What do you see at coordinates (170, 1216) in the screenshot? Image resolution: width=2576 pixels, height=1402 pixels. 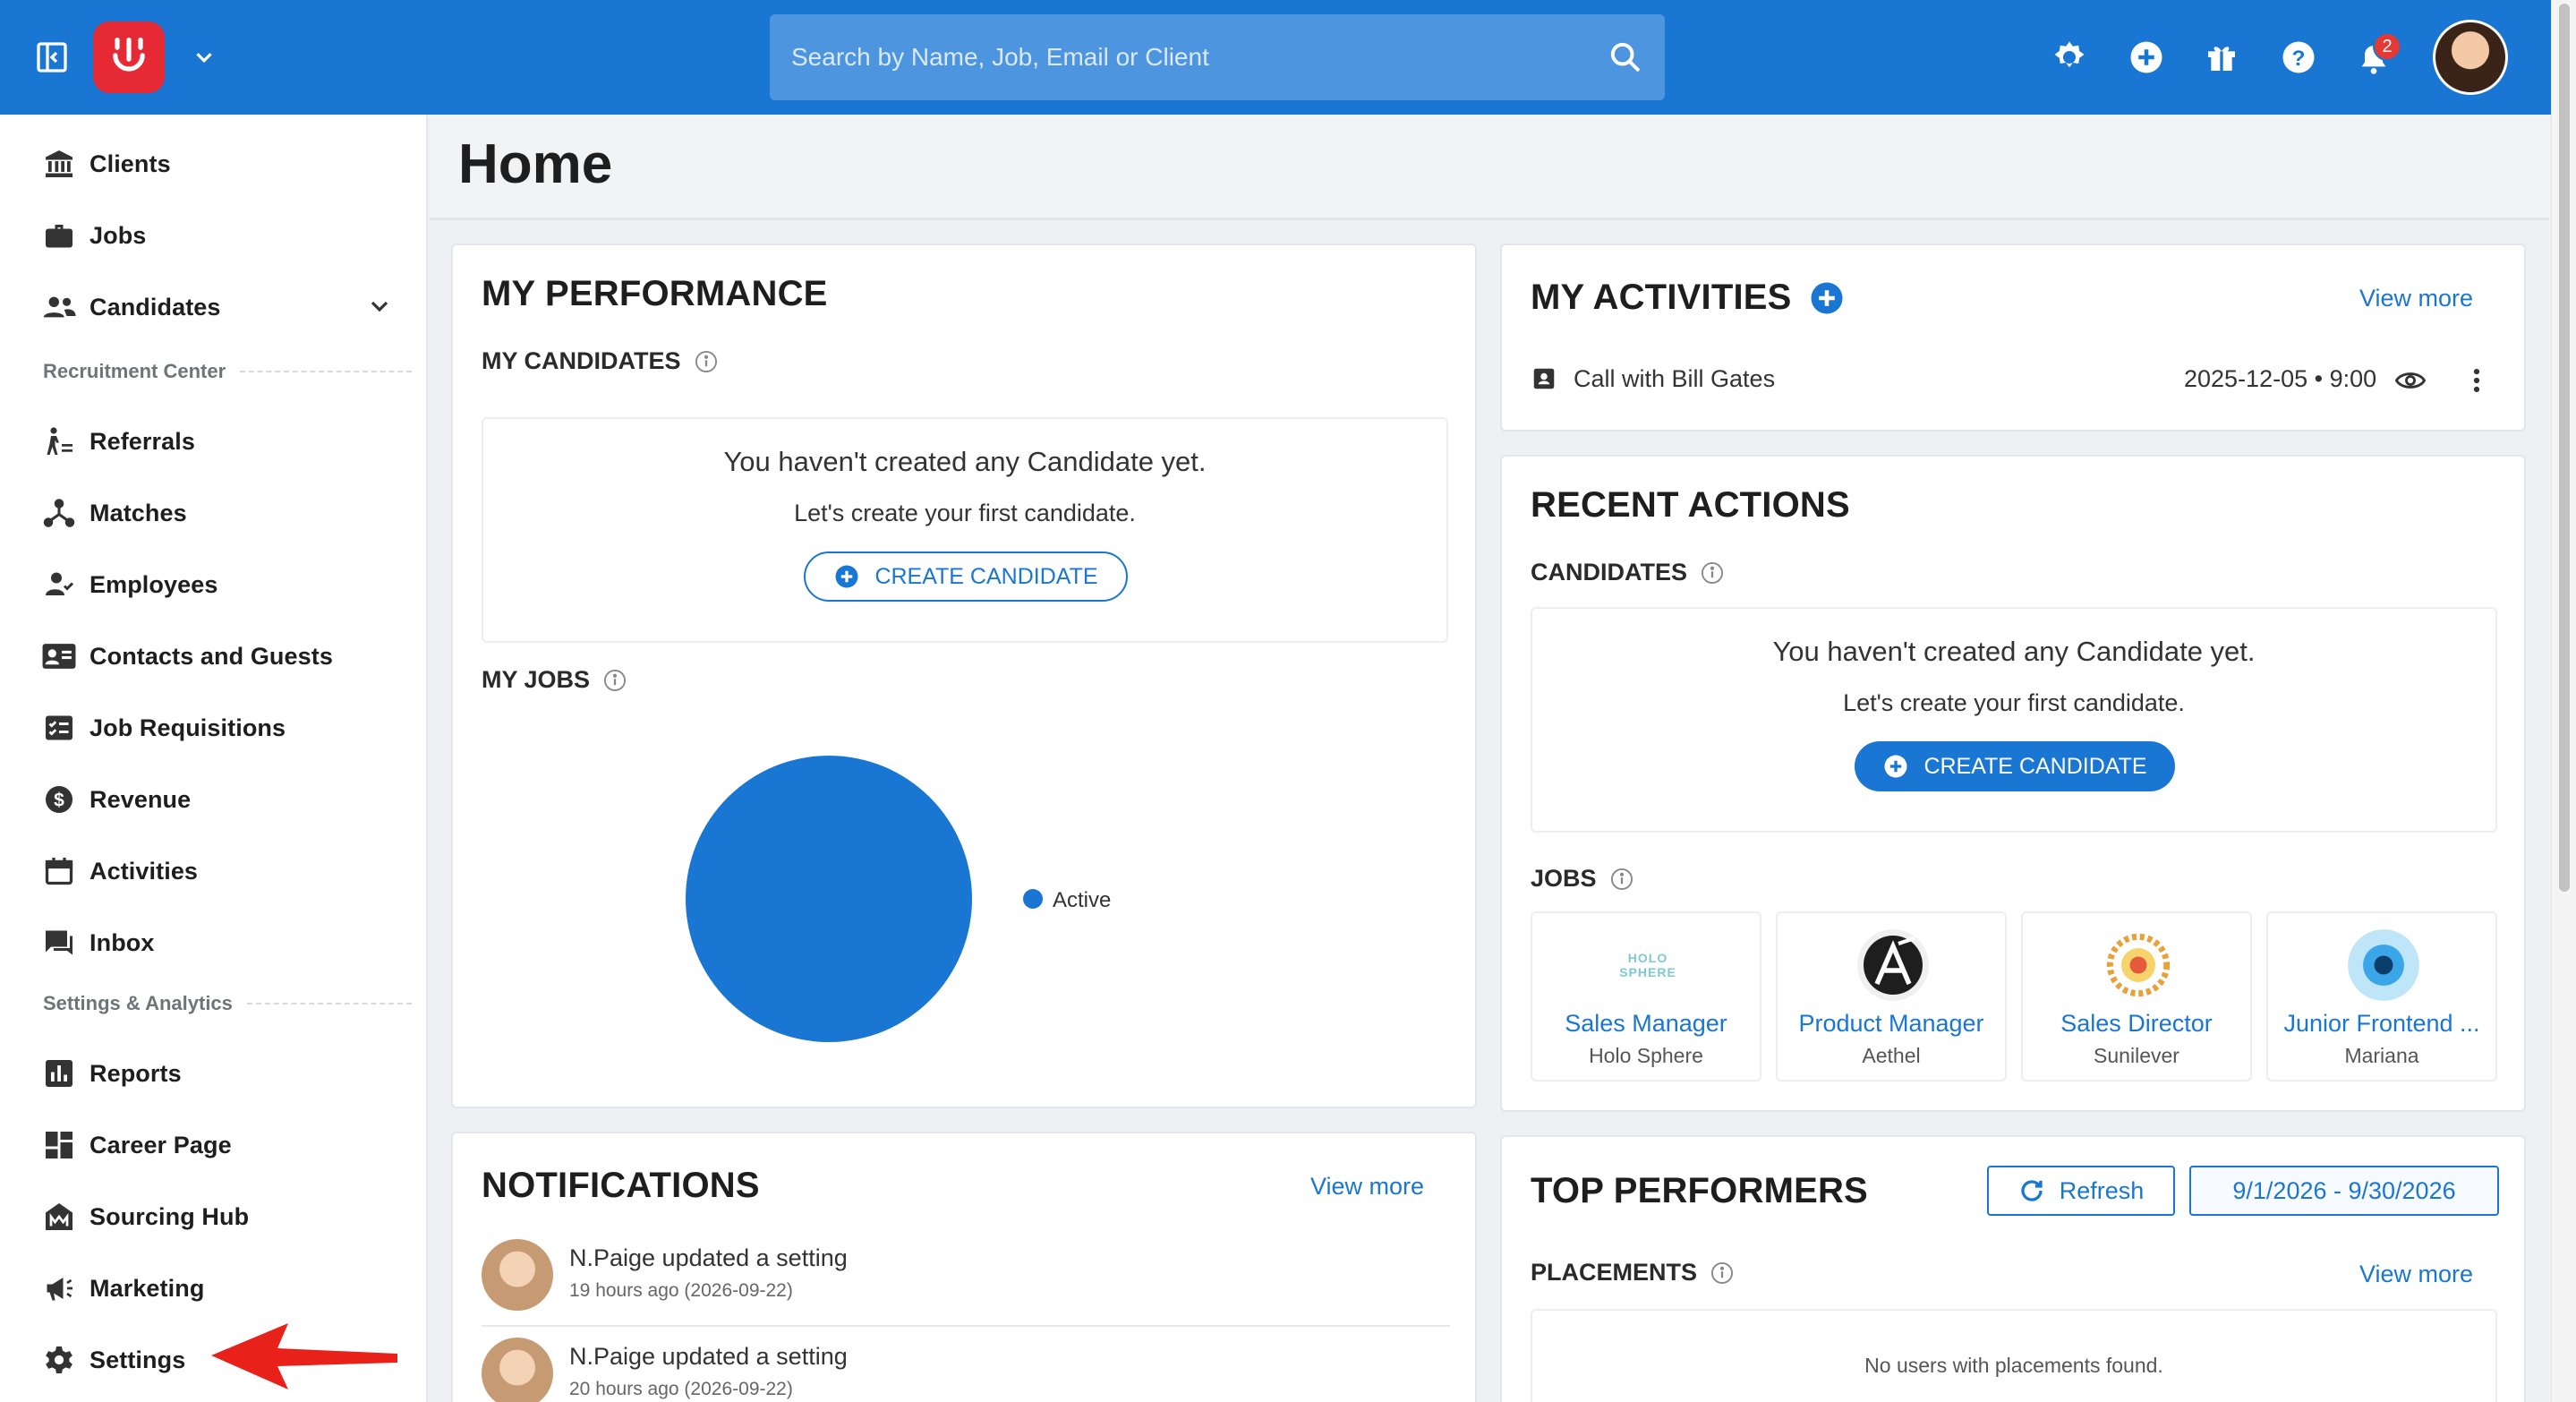 I see `sidebar-item-label: Sourcing Hub` at bounding box center [170, 1216].